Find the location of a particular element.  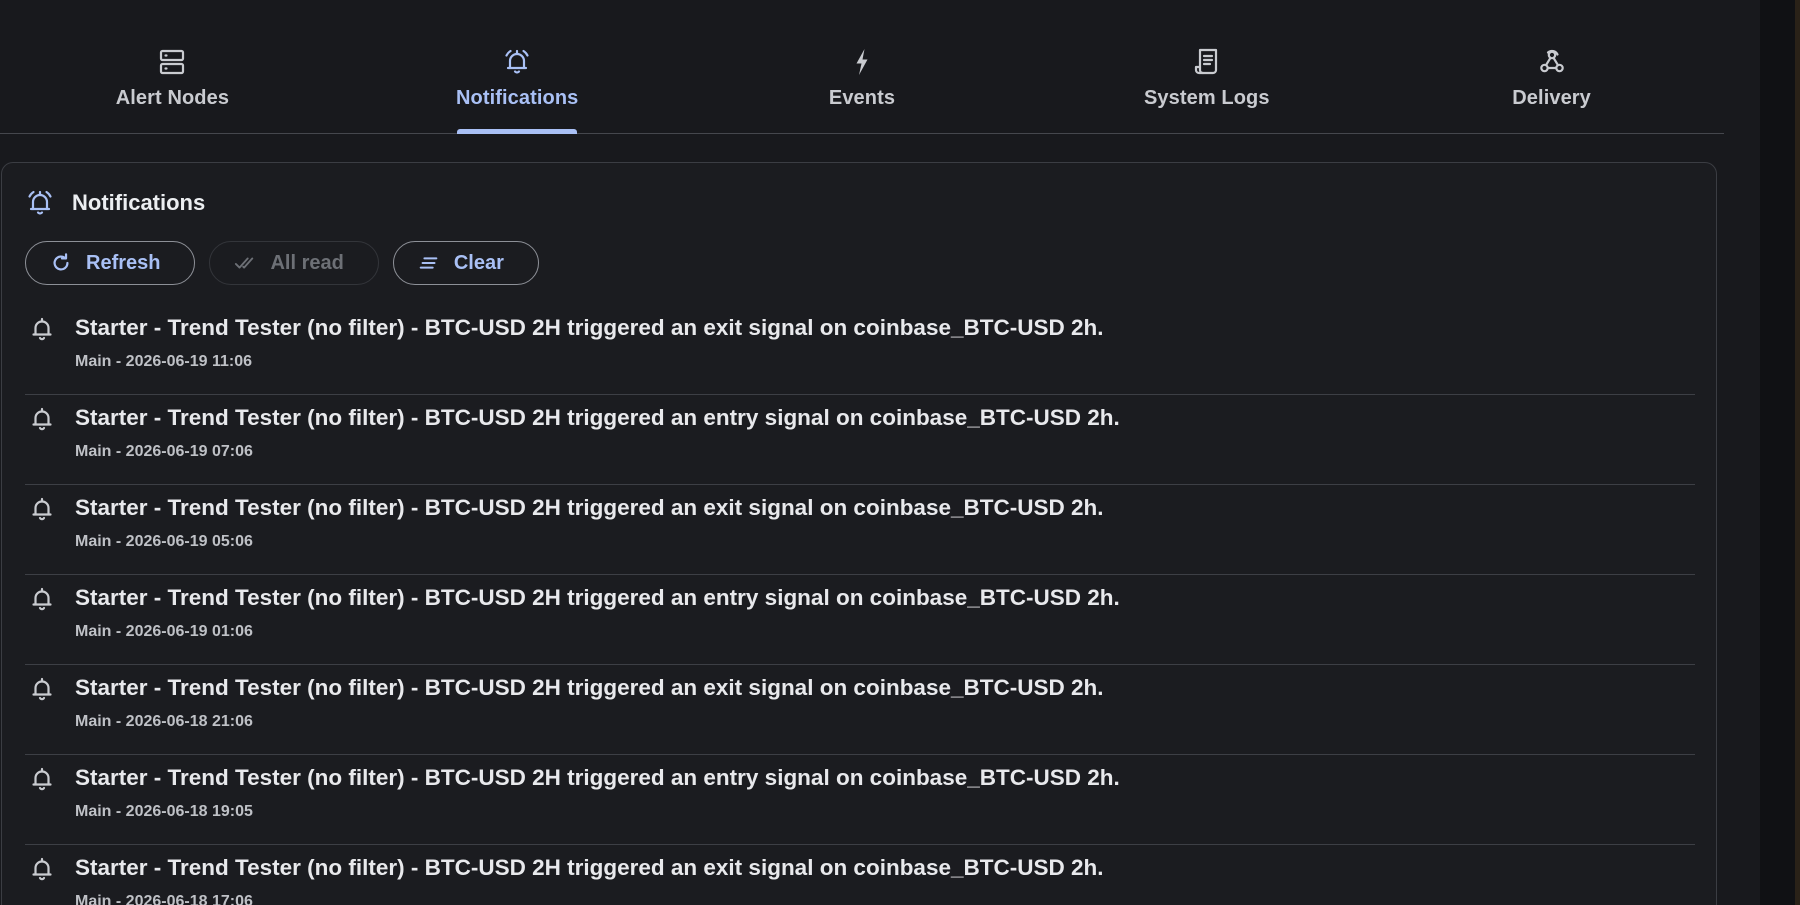

tab-system-logs: System Logs is located at coordinates (1206, 66).